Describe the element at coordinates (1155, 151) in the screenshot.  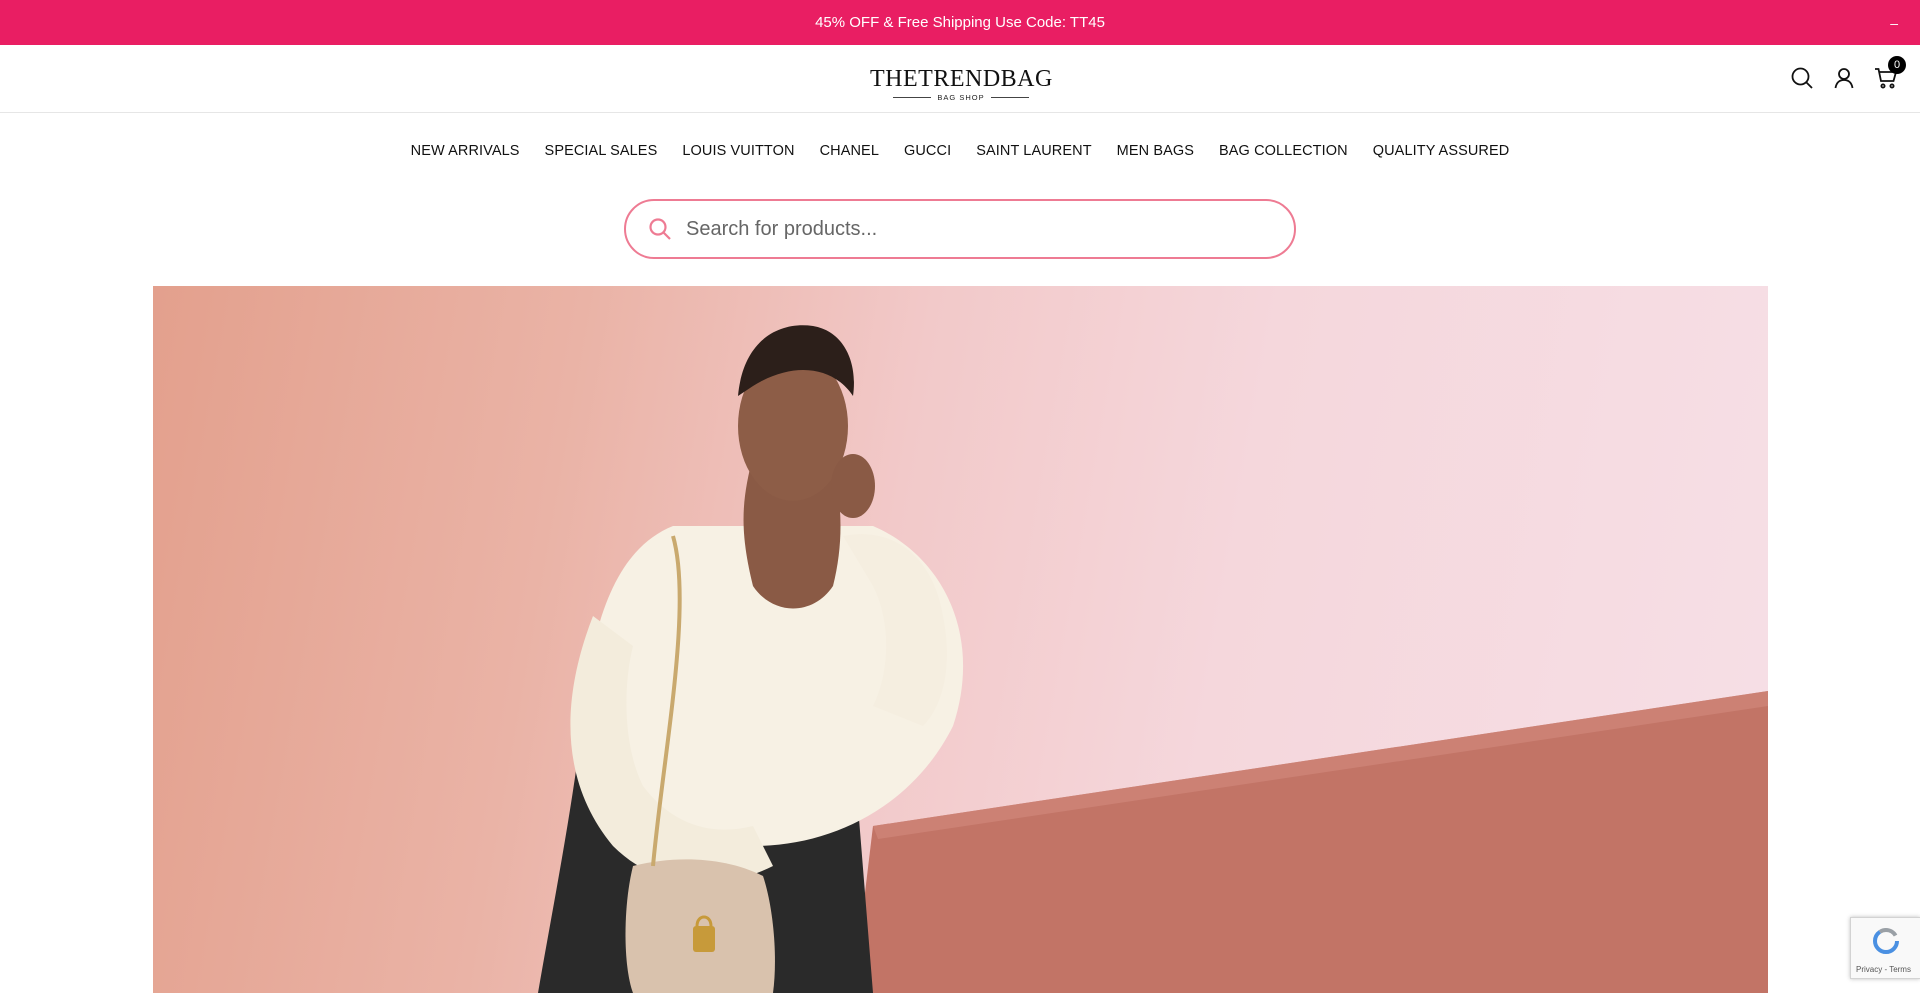
I see `nav-item-men-bags: MEN BAGS` at that location.